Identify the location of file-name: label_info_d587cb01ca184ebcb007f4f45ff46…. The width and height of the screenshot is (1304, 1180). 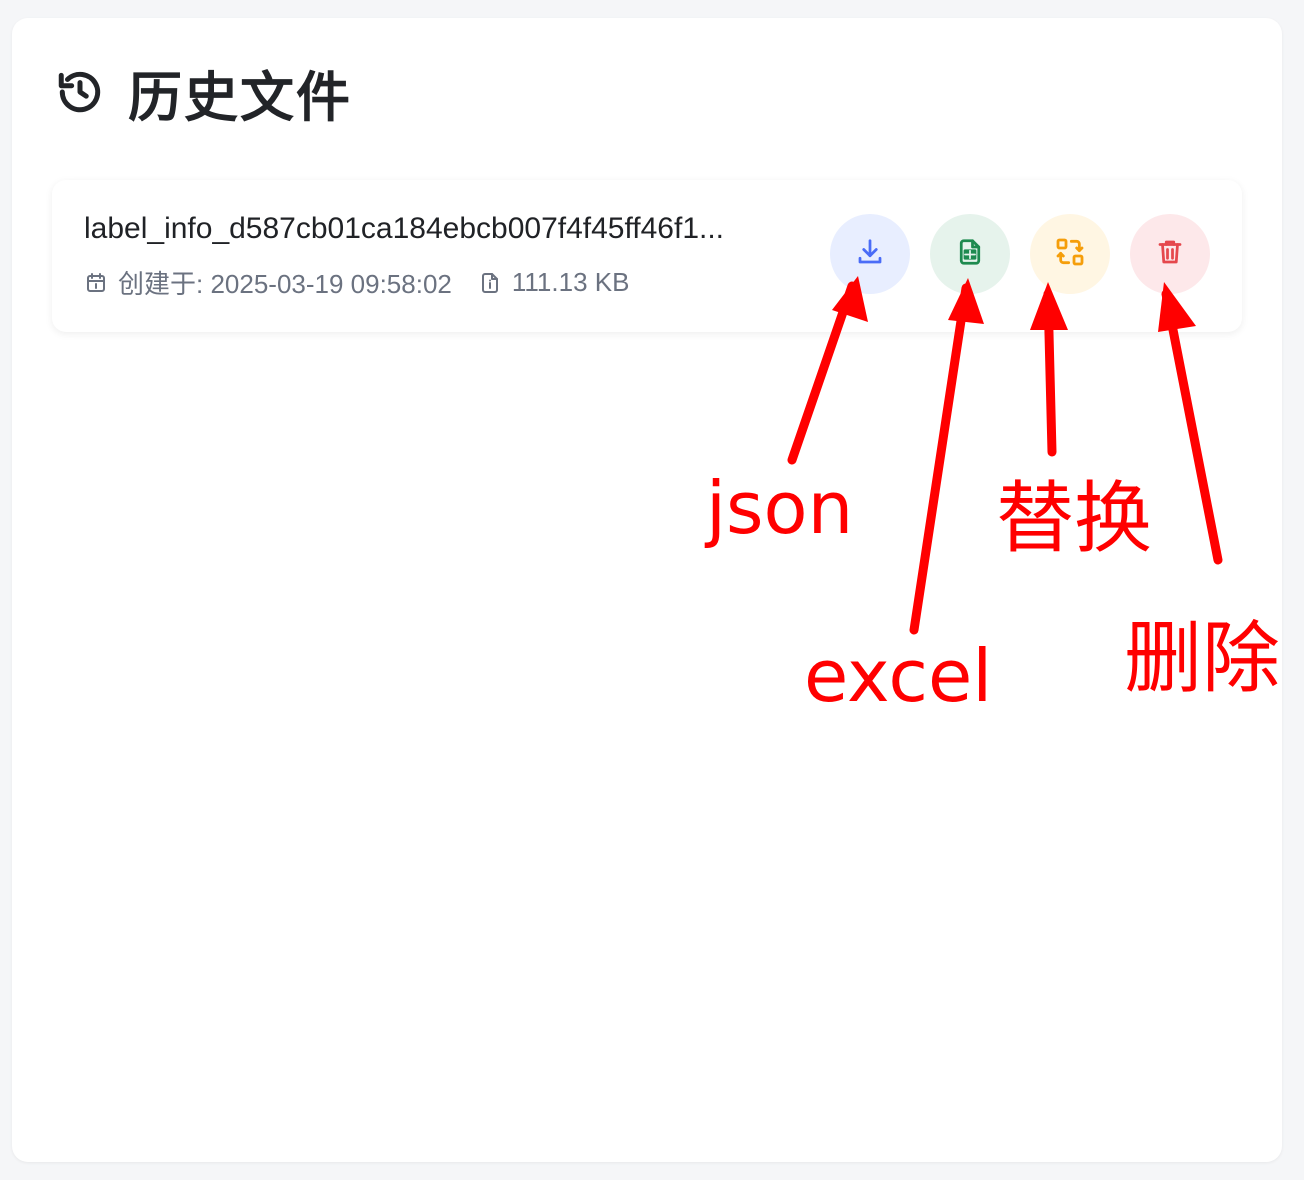
(404, 228).